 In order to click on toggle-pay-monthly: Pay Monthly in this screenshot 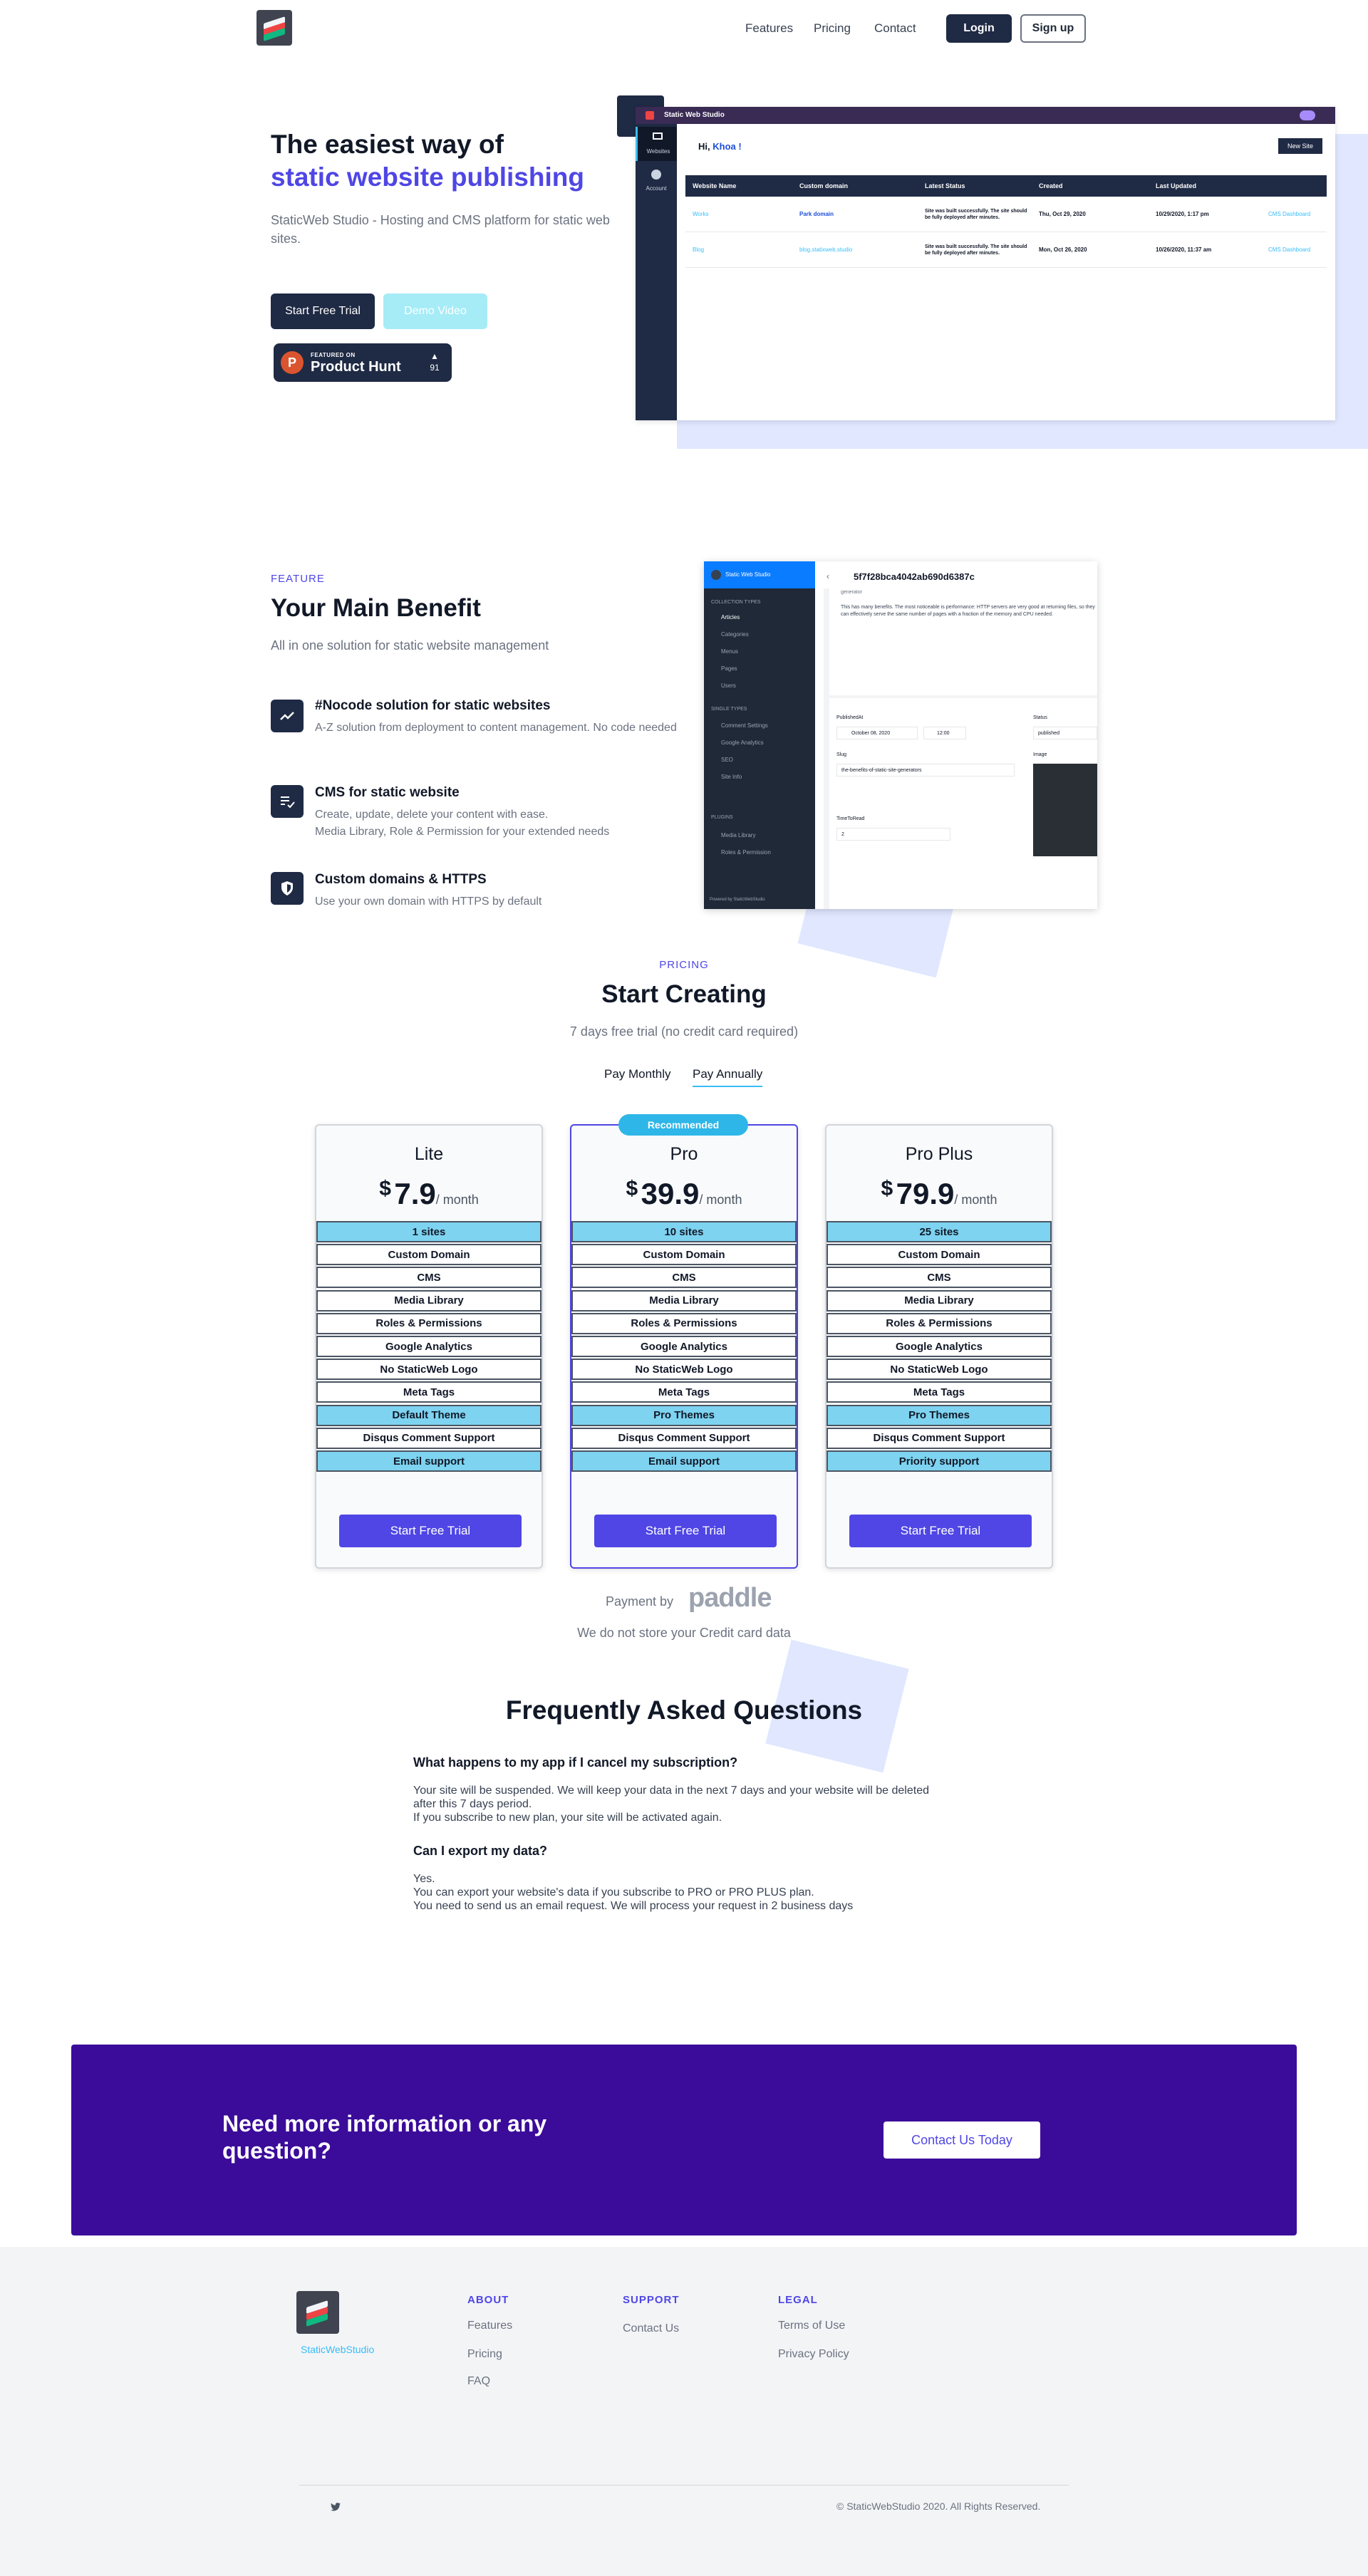, I will do `click(637, 1074)`.